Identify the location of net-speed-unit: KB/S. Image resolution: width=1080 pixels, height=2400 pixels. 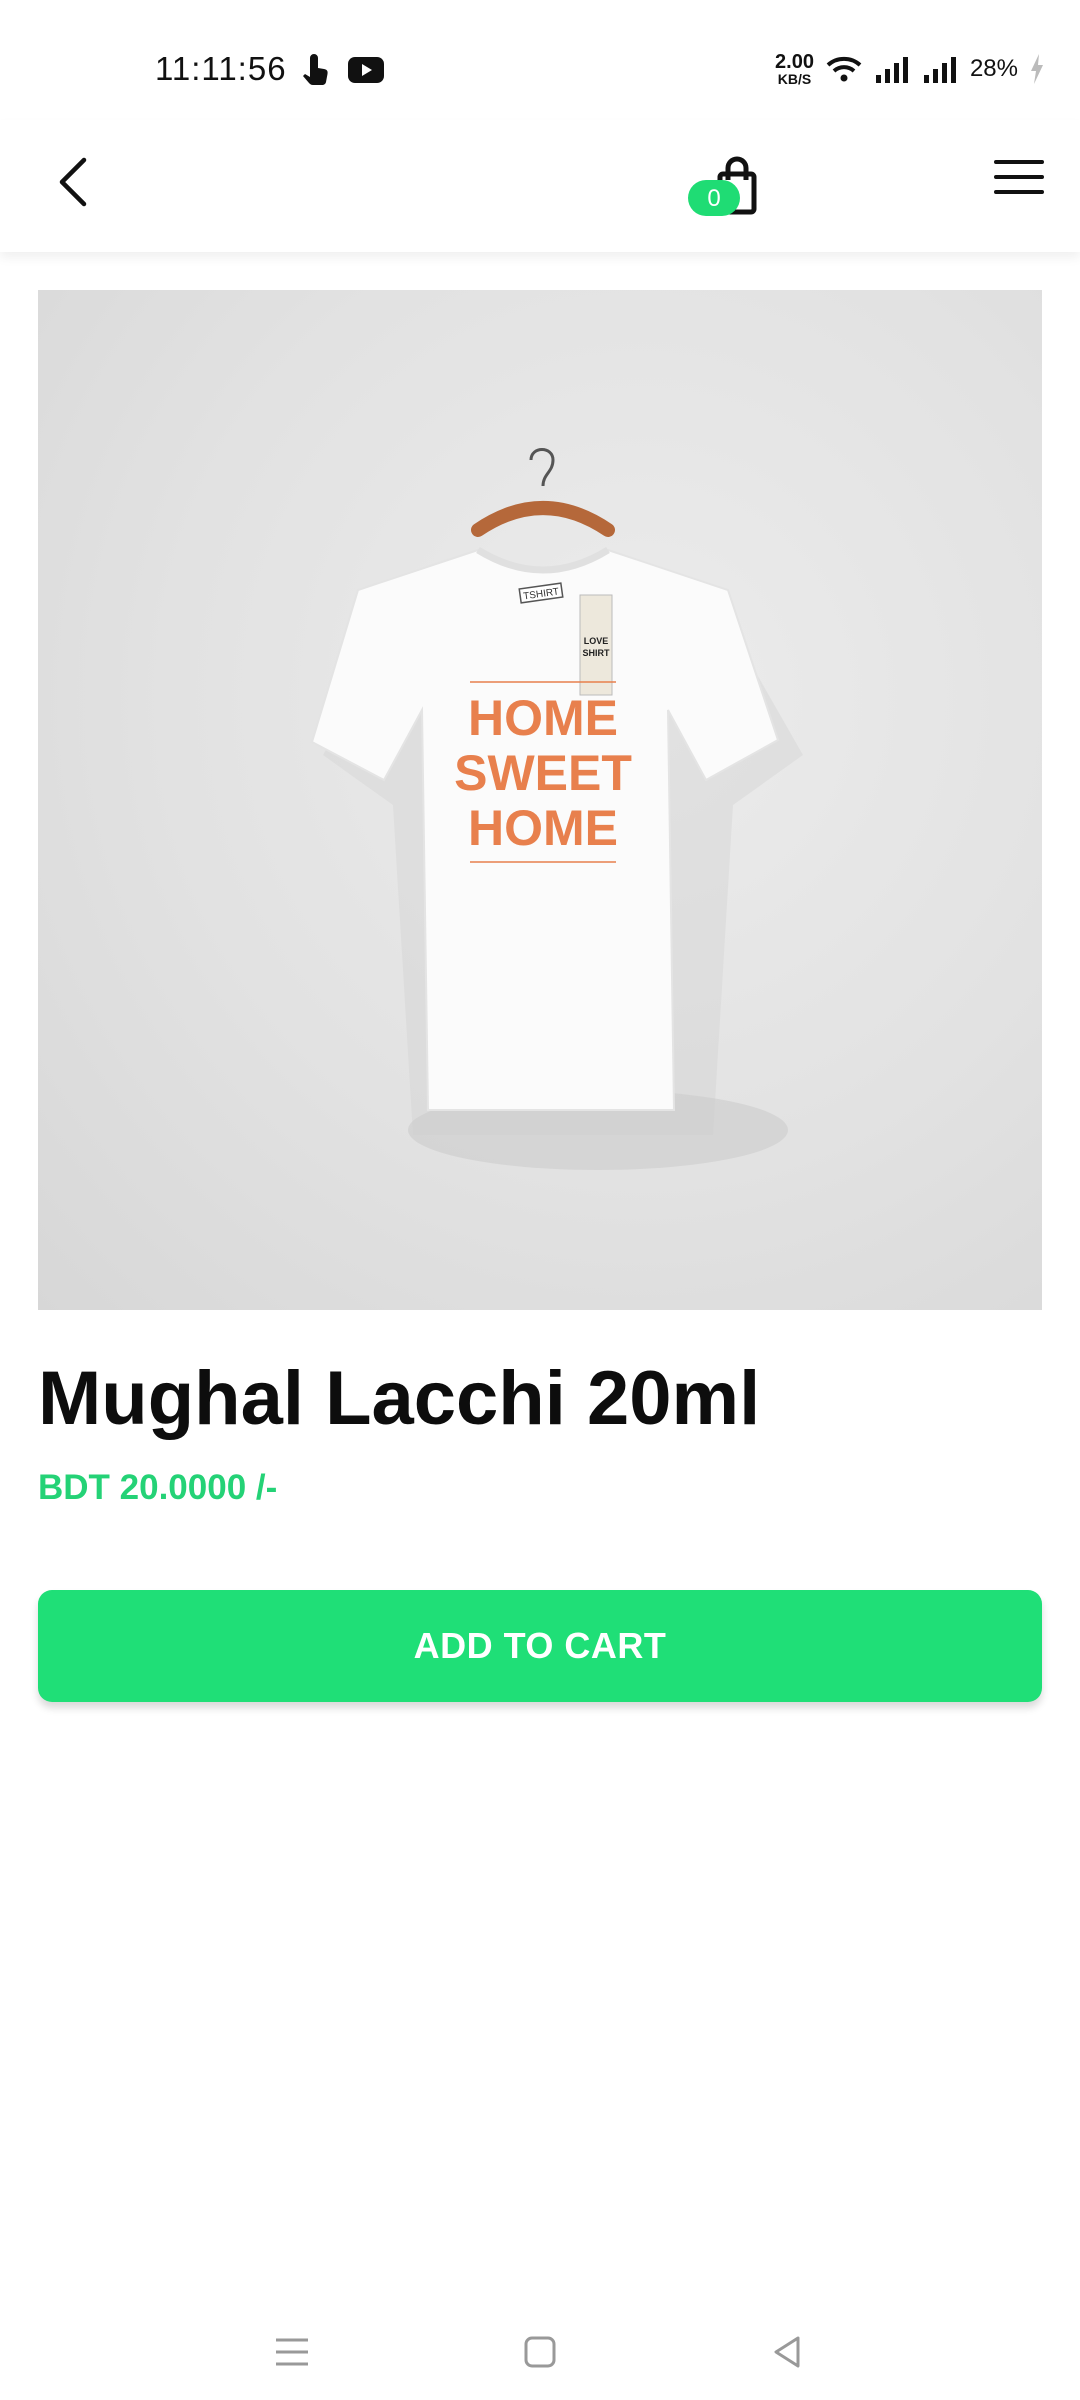
(794, 79).